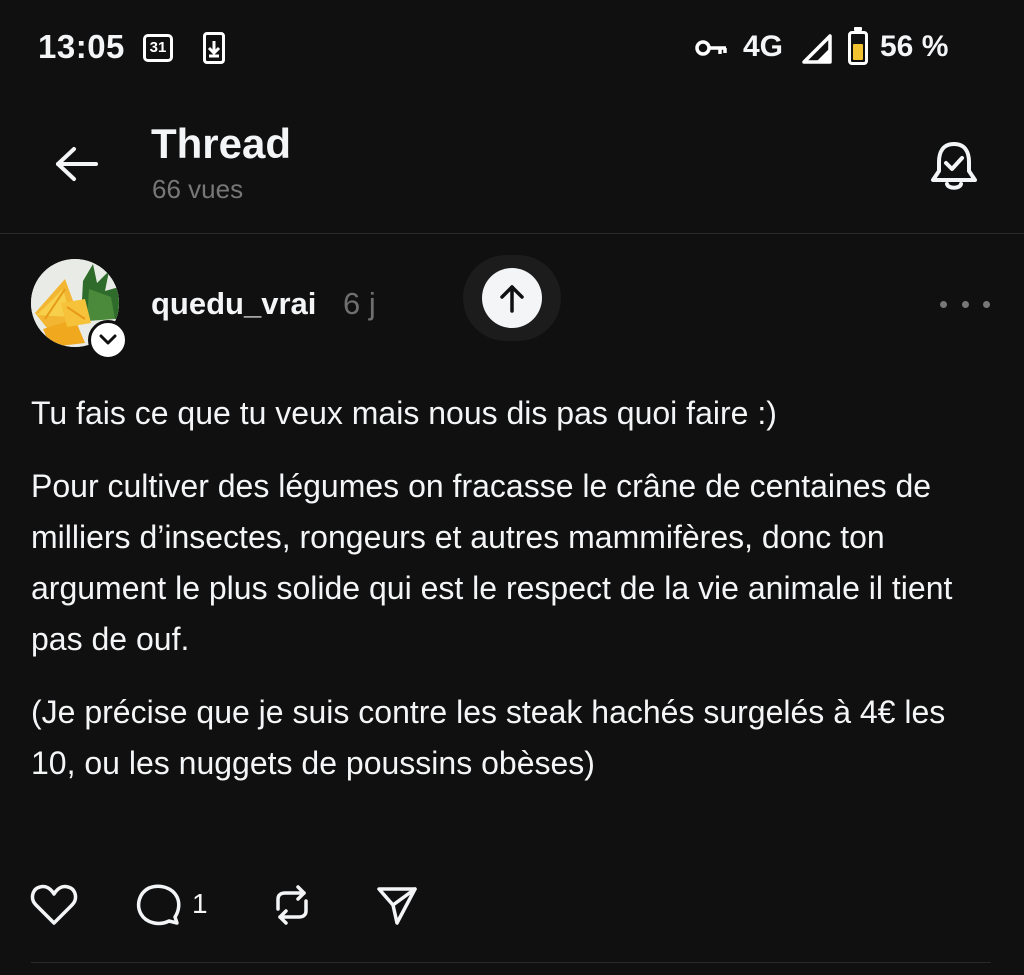  I want to click on calendar-icon: 31, so click(158, 48).